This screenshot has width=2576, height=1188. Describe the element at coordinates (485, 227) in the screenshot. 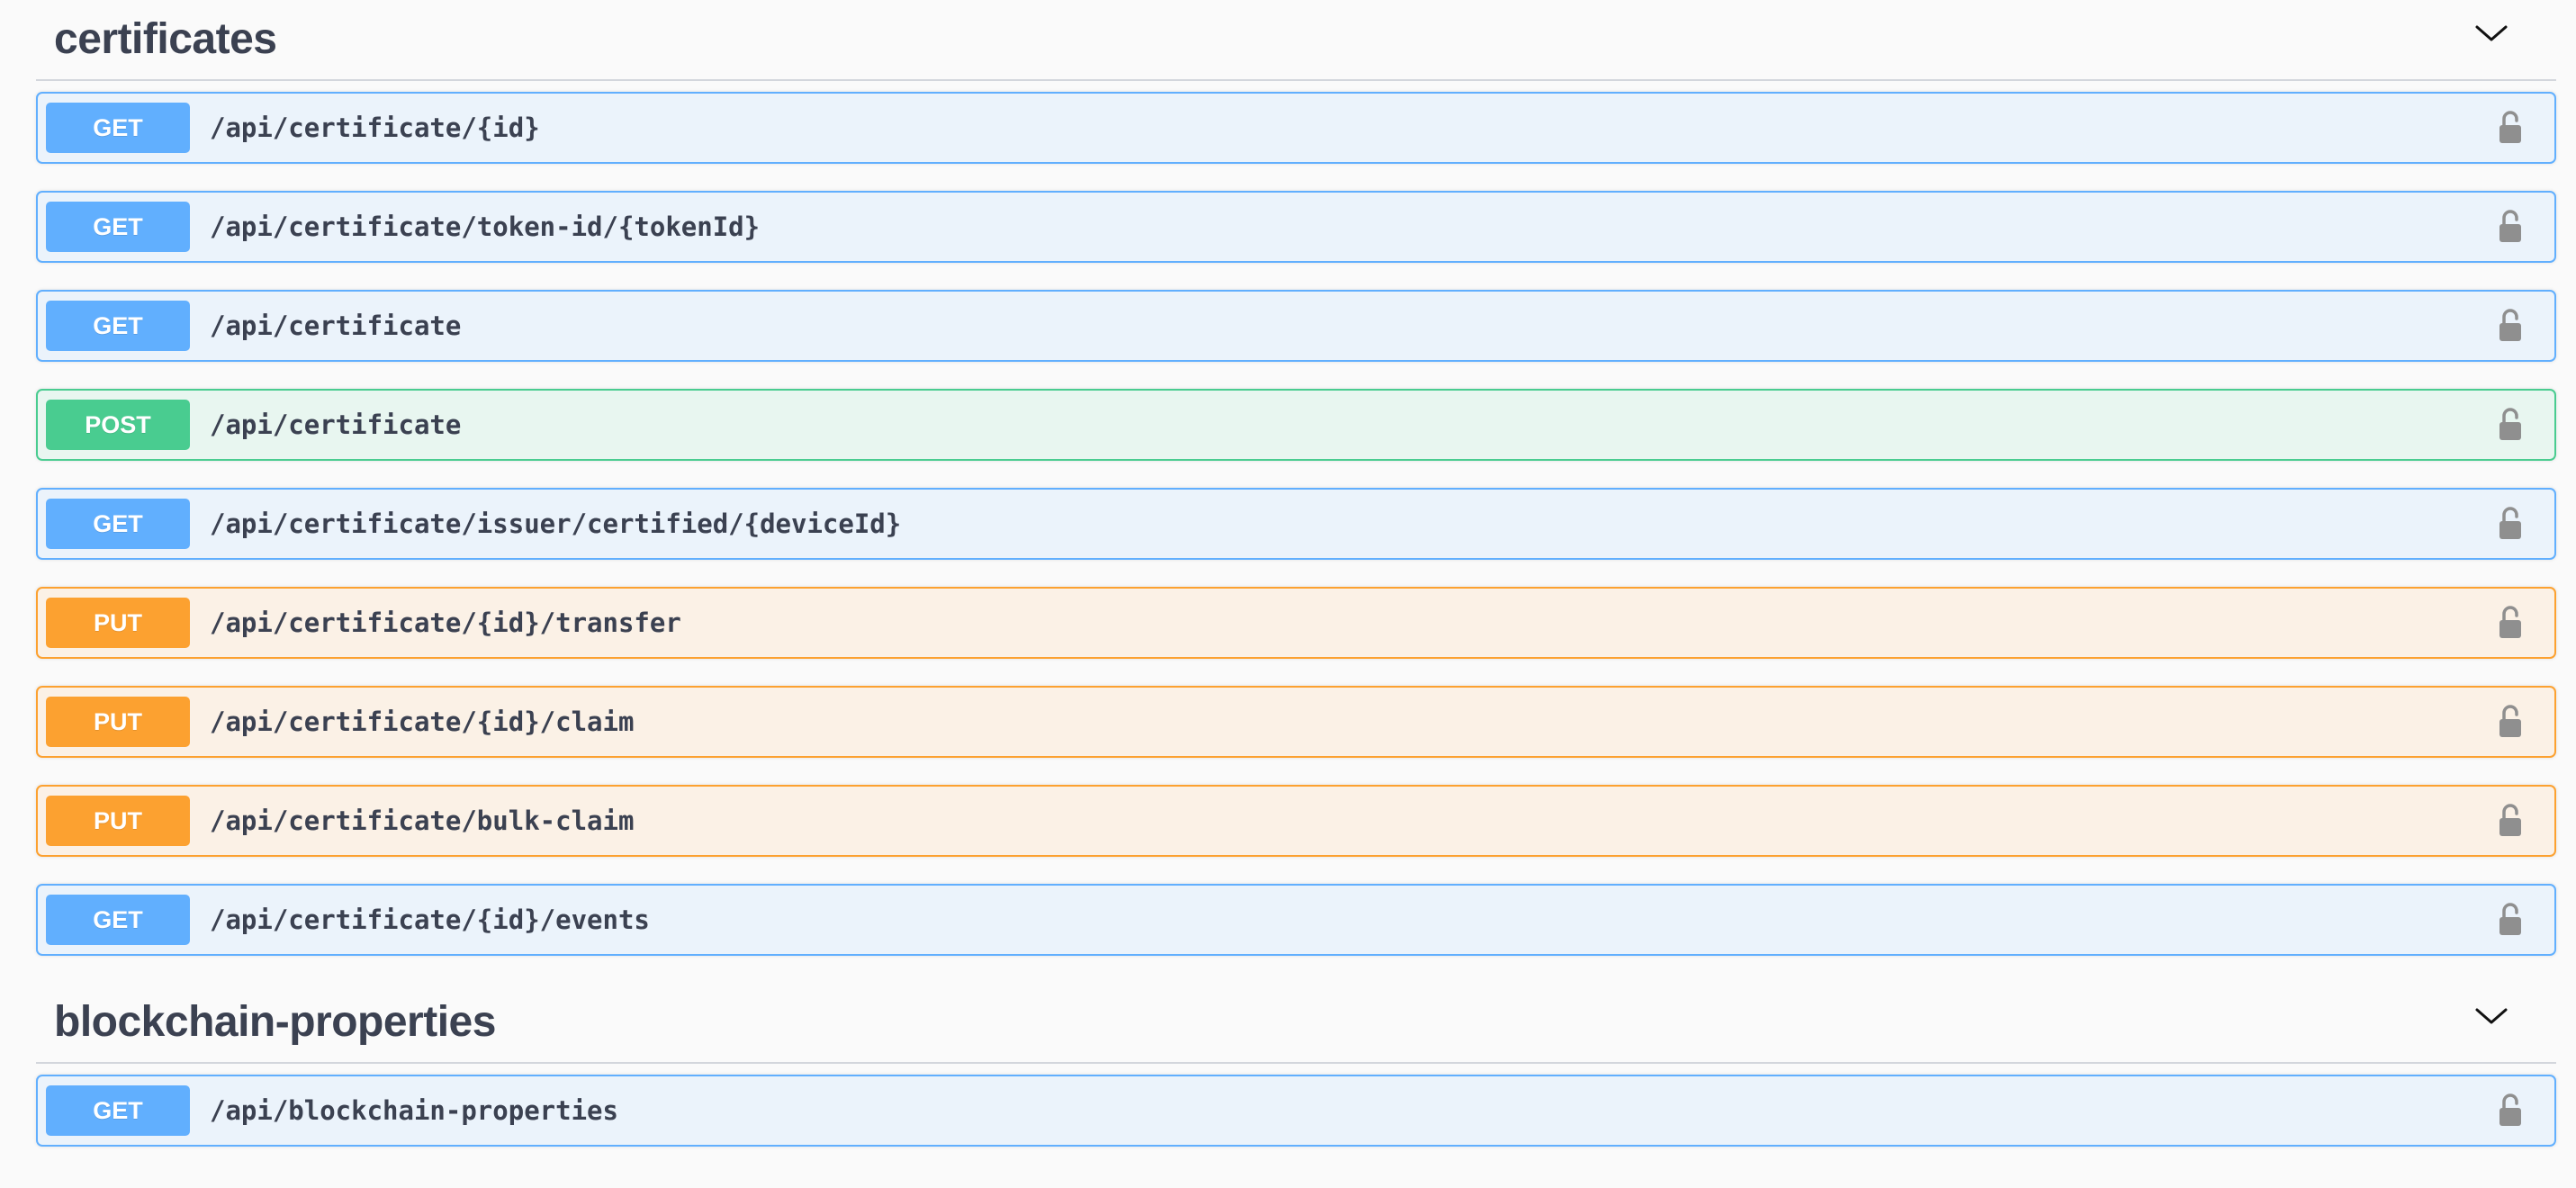

I see `operation-path: /api/certificate/token-id/{tokenId}` at that location.